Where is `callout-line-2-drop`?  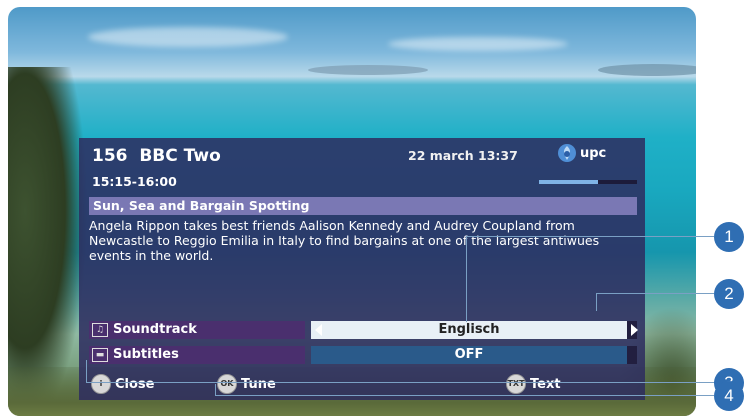 callout-line-2-drop is located at coordinates (596, 302).